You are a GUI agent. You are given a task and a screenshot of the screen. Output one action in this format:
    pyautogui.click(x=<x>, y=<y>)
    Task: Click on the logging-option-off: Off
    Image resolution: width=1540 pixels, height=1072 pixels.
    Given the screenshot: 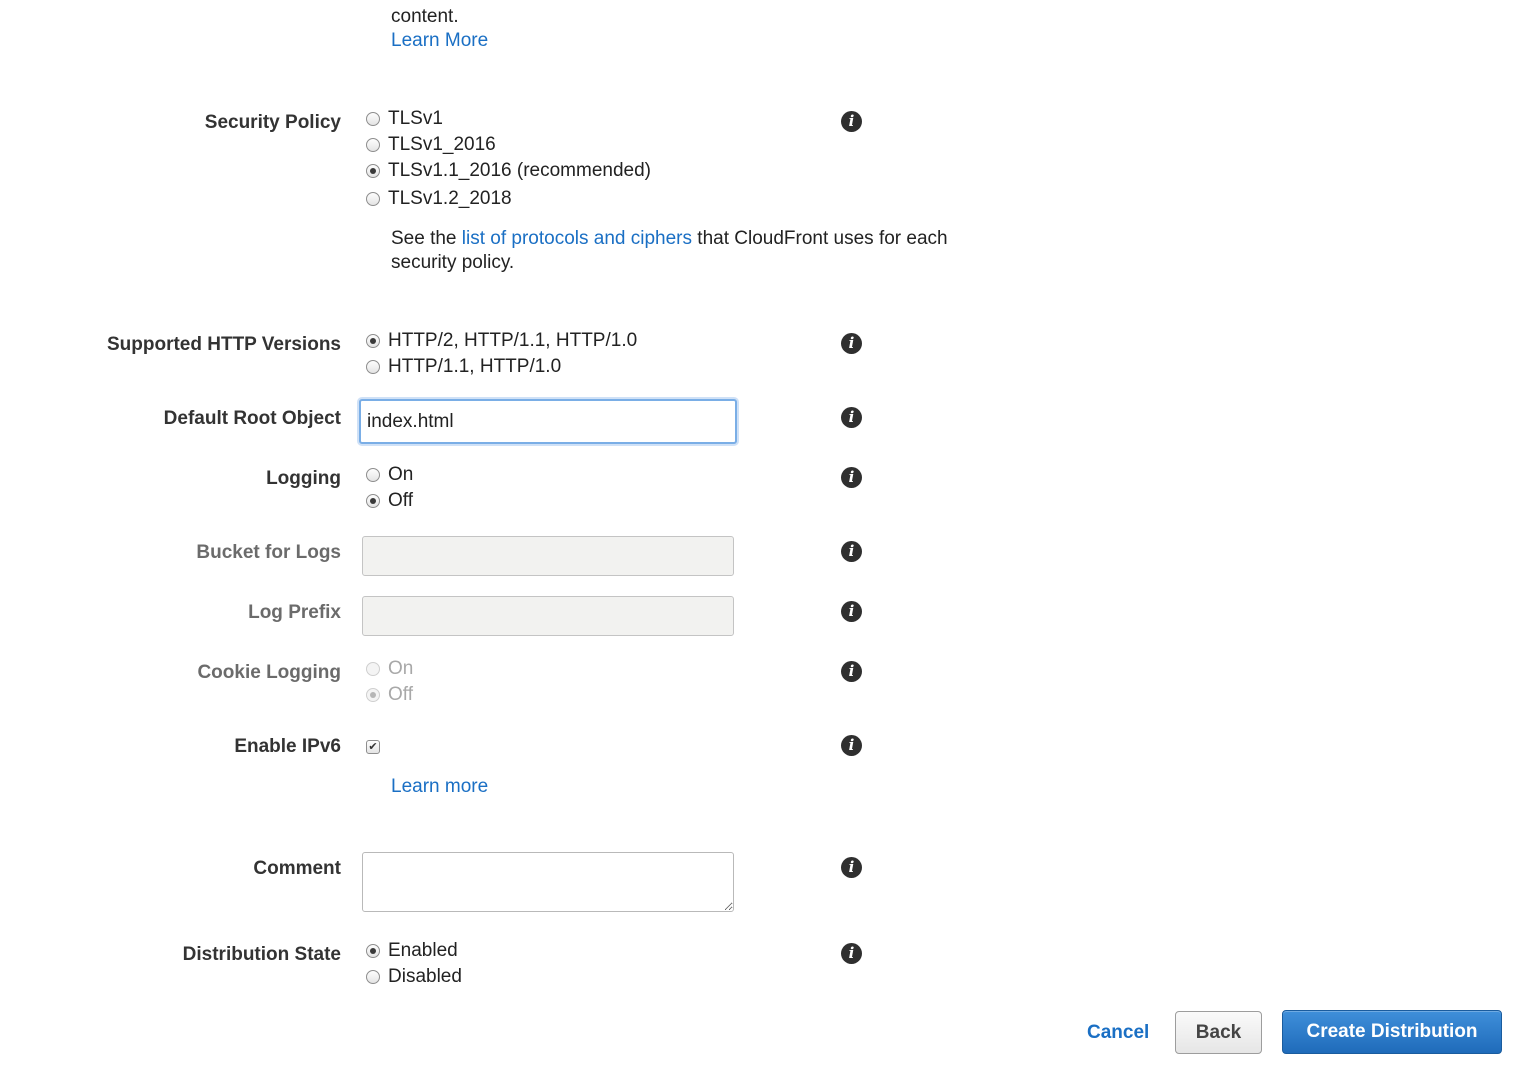 What is the action you would take?
    pyautogui.click(x=389, y=501)
    